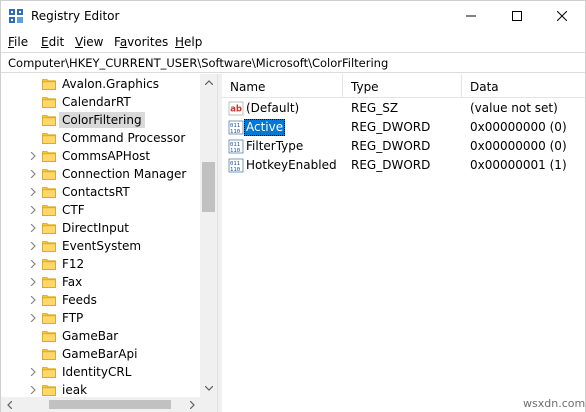 The height and width of the screenshot is (412, 586). I want to click on value-type: REG_SZ, so click(375, 108).